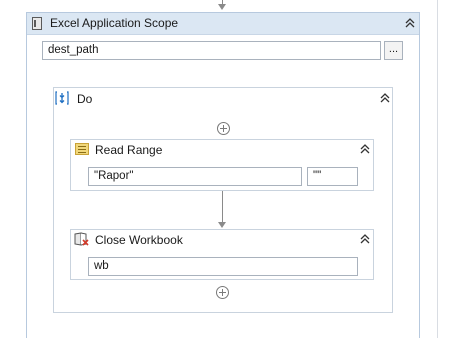 This screenshot has width=474, height=338. I want to click on read-range-header: Read Range, so click(222, 150).